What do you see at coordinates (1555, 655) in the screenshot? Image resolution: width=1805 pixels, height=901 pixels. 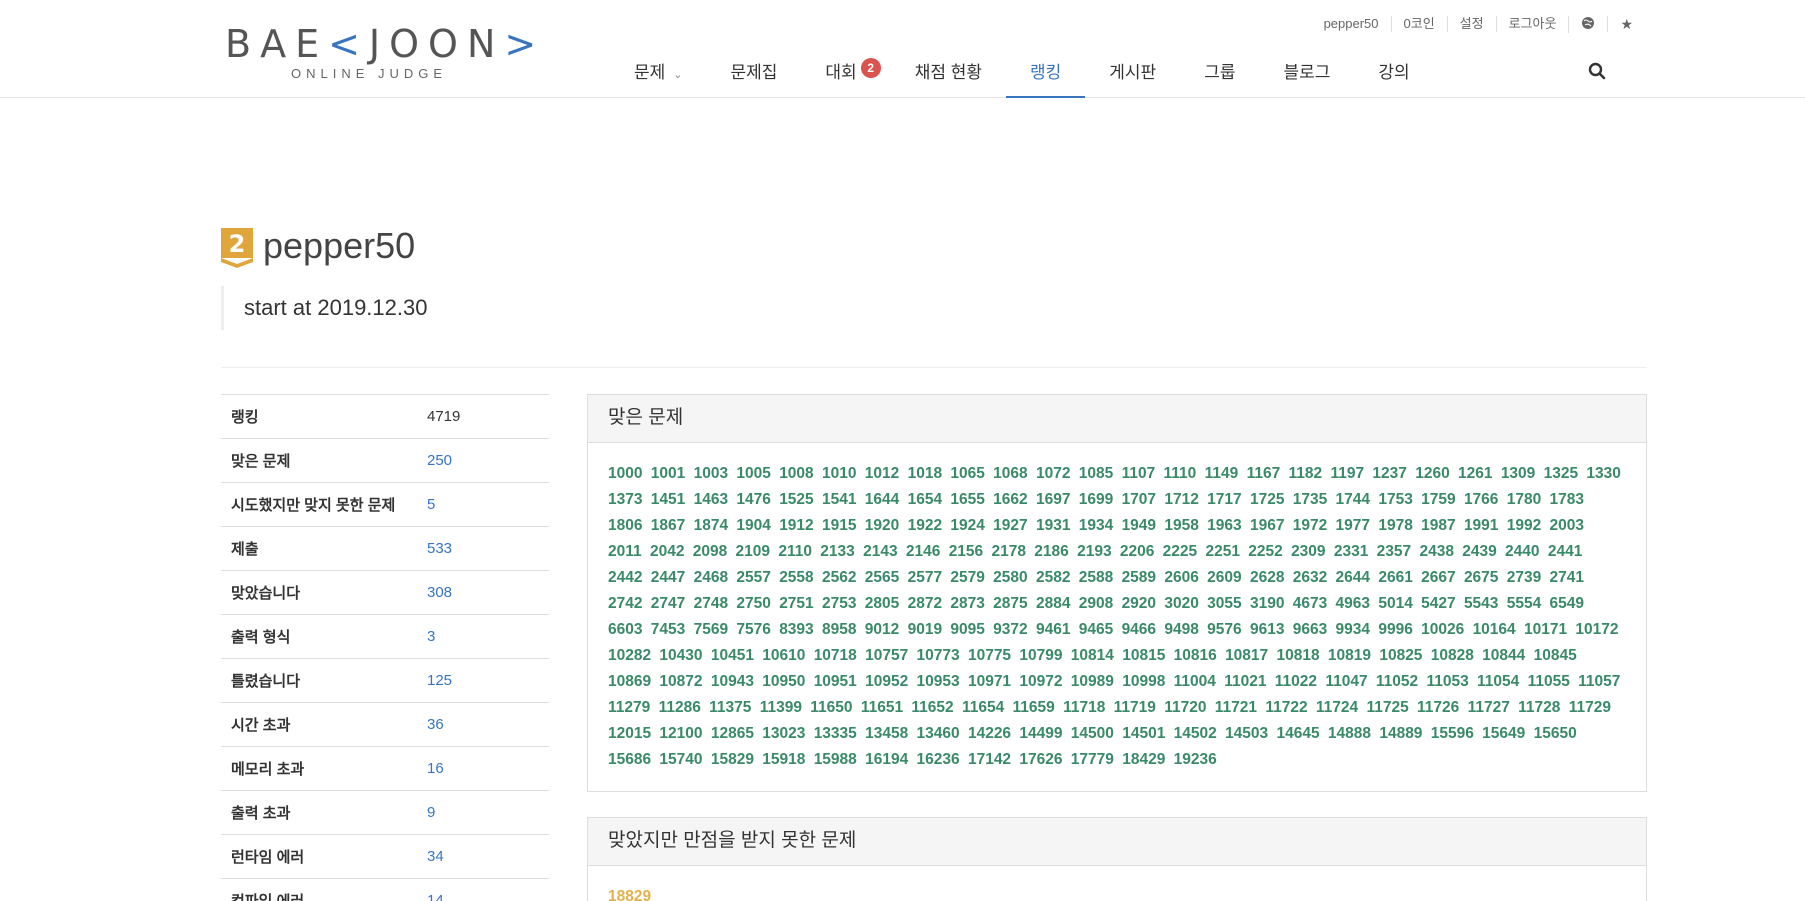 I see `problem-link: 10845` at bounding box center [1555, 655].